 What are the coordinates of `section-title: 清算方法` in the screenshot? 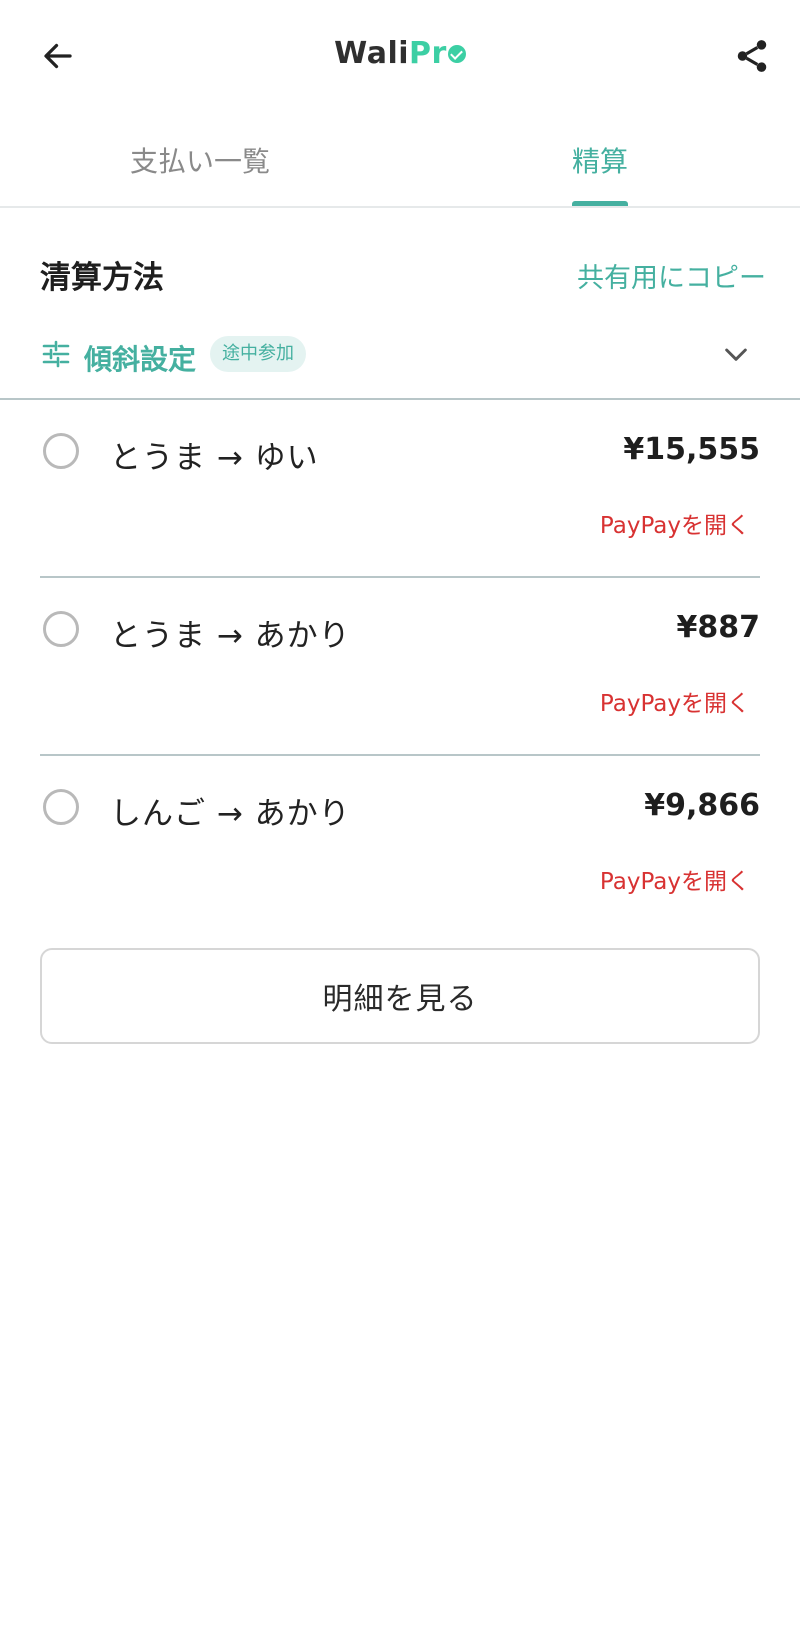 It's located at (102, 278).